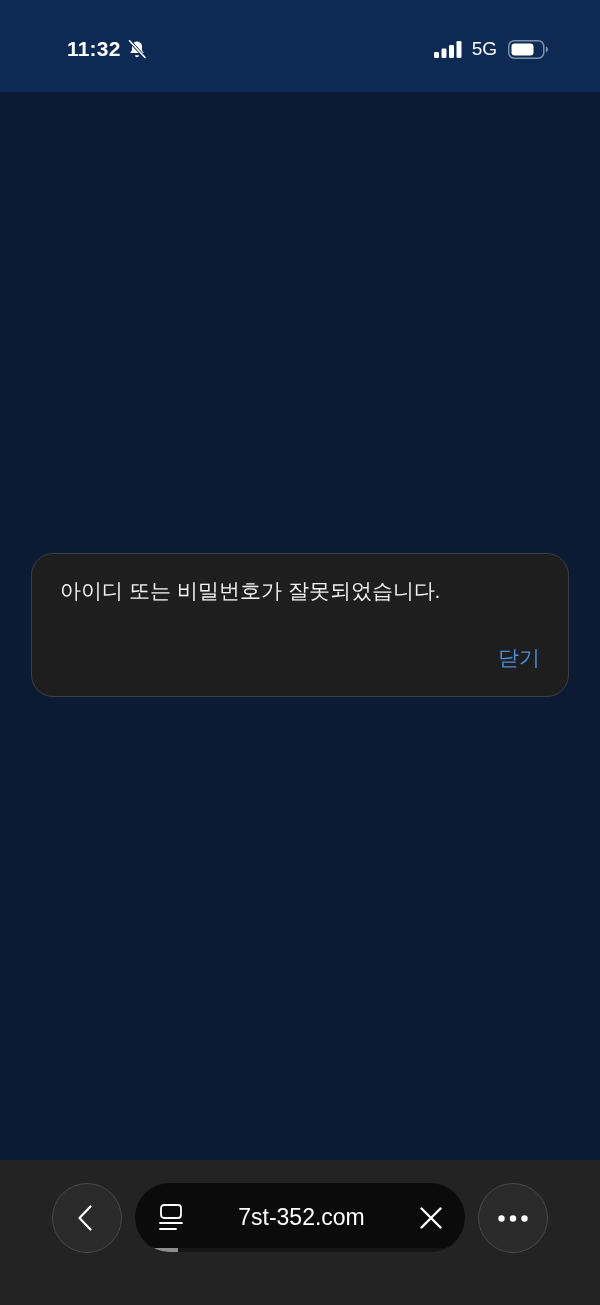  What do you see at coordinates (431, 1217) in the screenshot?
I see `close-icon` at bounding box center [431, 1217].